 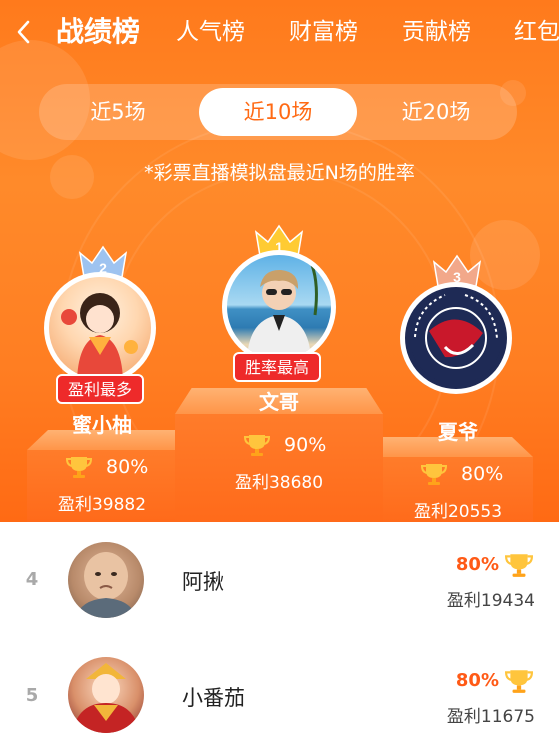 I want to click on segment-last-10: 近10场, so click(x=278, y=112).